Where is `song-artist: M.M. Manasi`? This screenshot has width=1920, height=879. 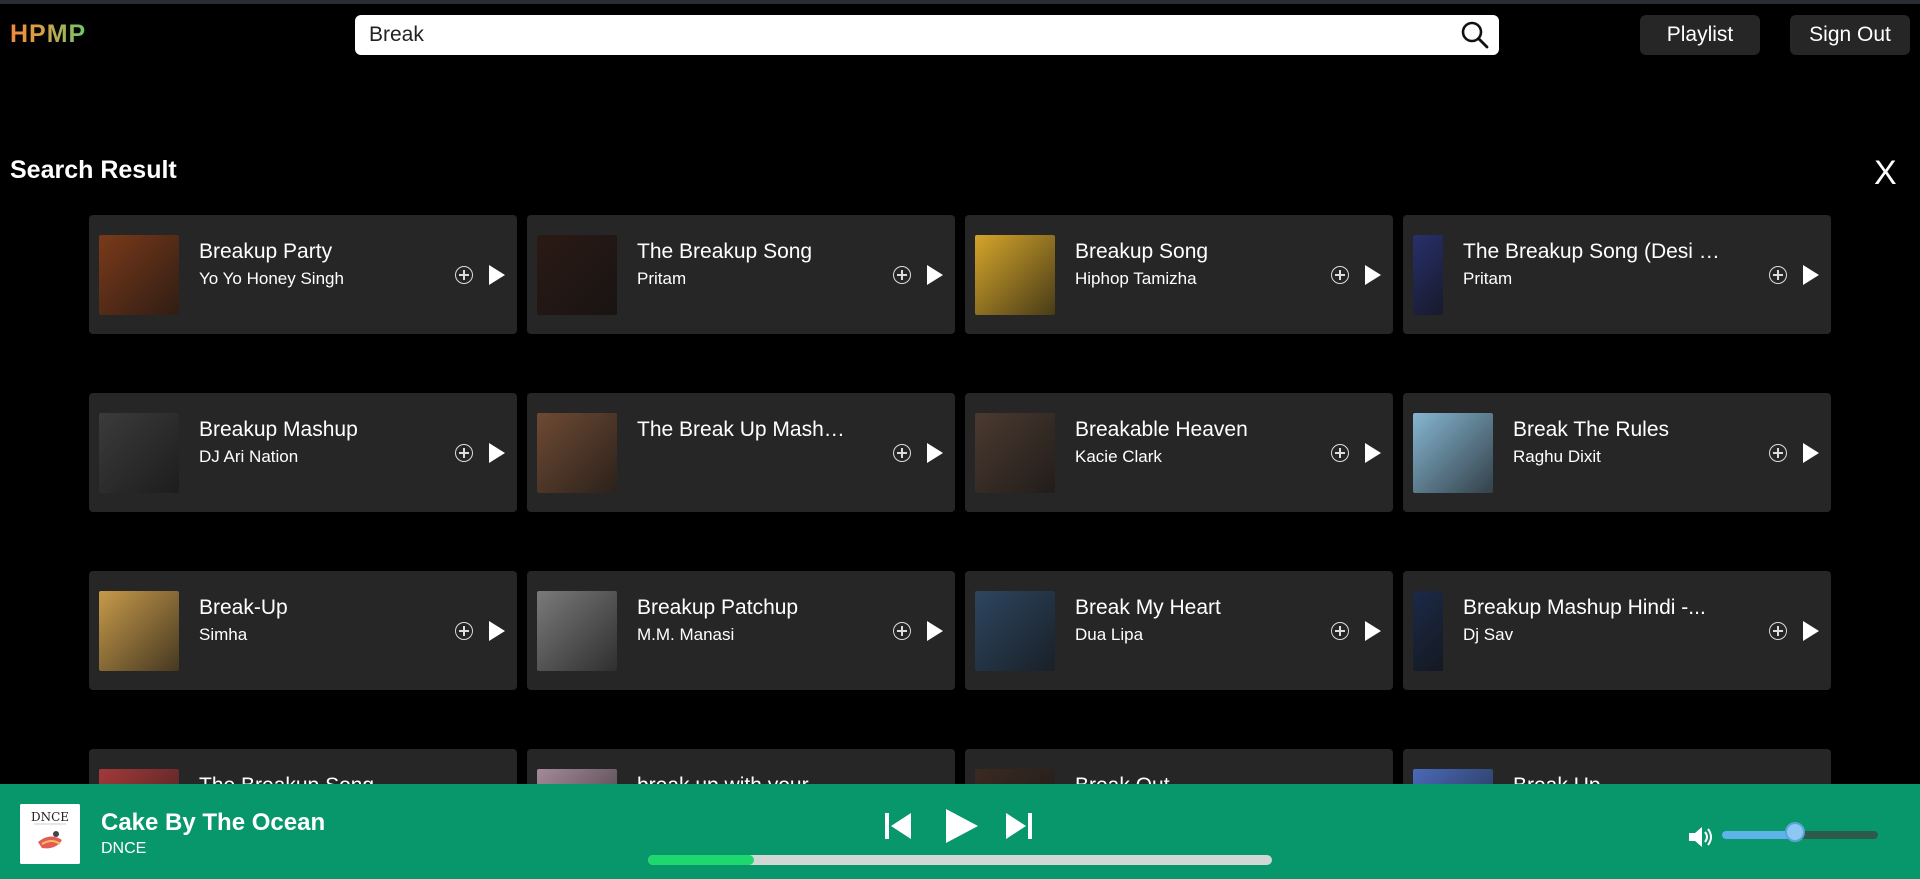 song-artist: M.M. Manasi is located at coordinates (686, 634).